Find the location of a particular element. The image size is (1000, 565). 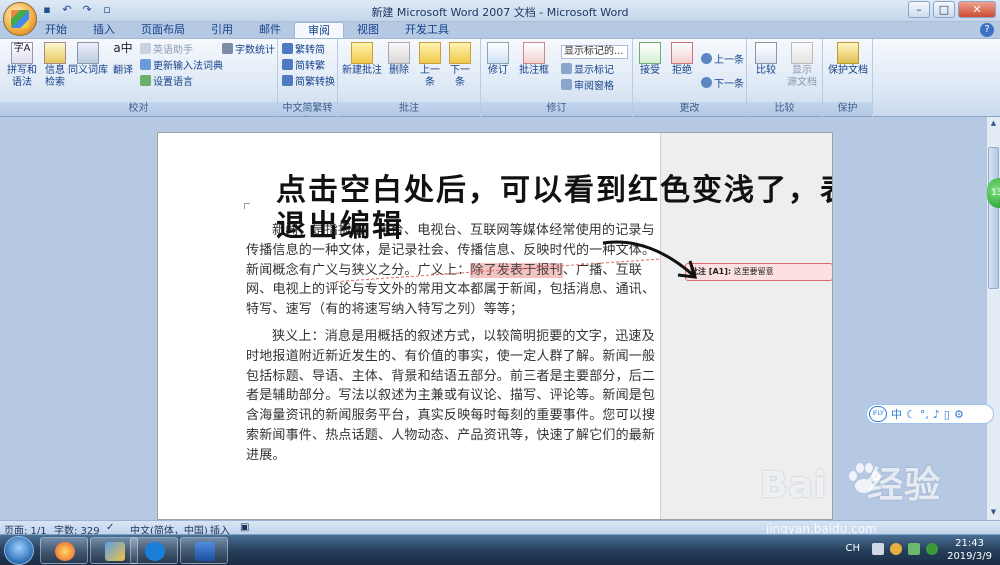

margin-corner-mark is located at coordinates (247, 206).